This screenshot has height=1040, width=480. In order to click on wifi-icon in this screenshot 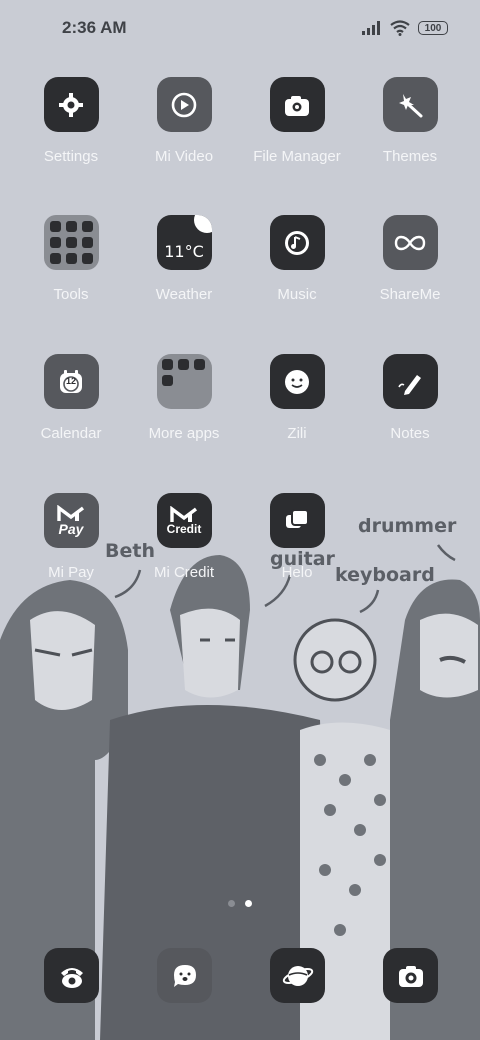, I will do `click(400, 28)`.